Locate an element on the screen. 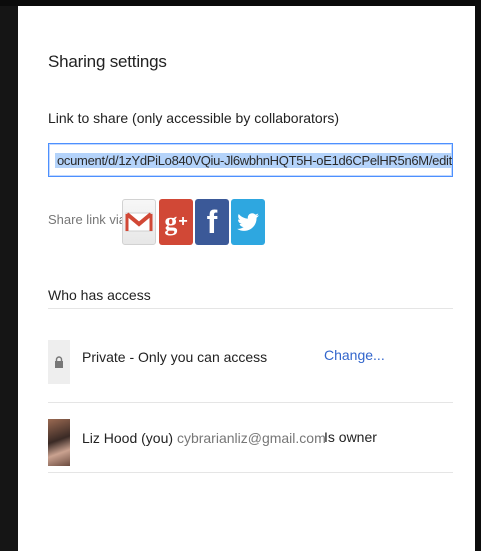 This screenshot has height=551, width=481. access-divider-top is located at coordinates (250, 308).